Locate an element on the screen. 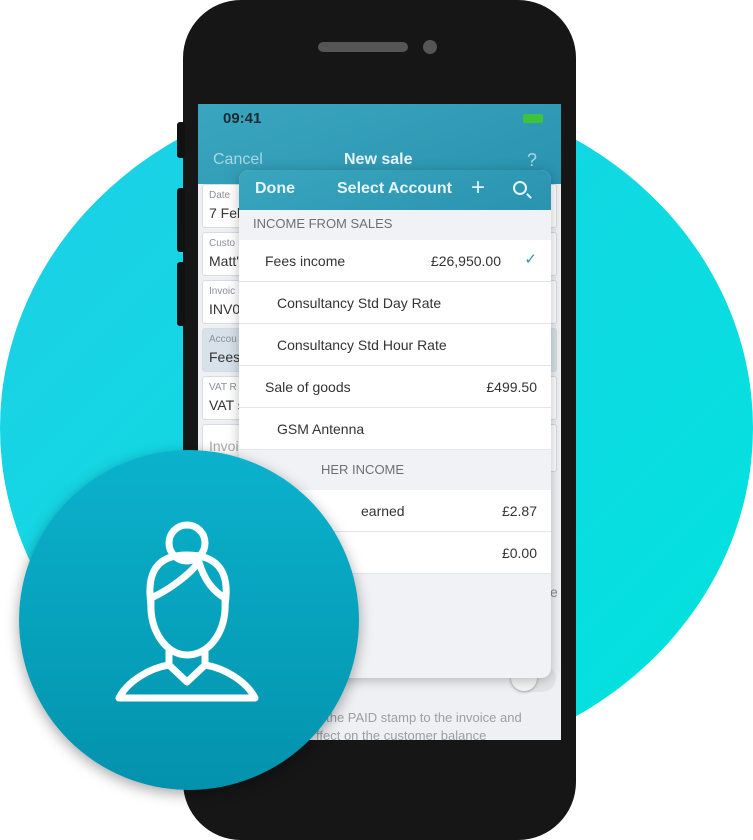 The image size is (753, 840). list-item: Consultancy Std Hour Rate is located at coordinates (395, 345).